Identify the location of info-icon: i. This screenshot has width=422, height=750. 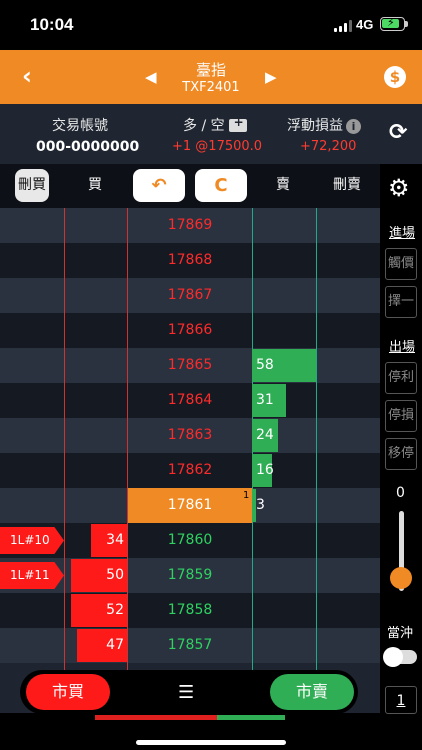
(353, 126).